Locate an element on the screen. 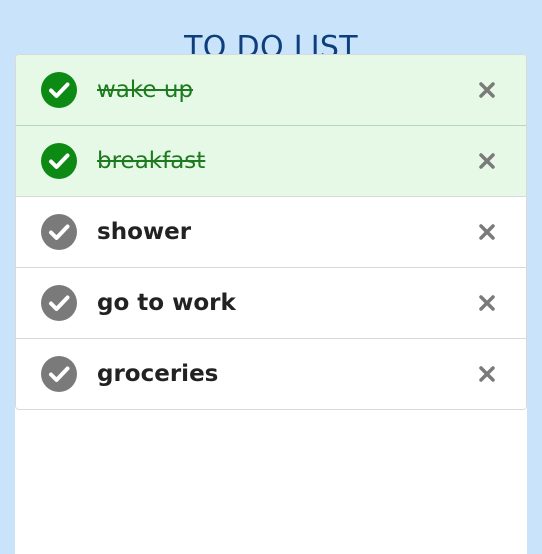  todo-item: shower is located at coordinates (271, 231).